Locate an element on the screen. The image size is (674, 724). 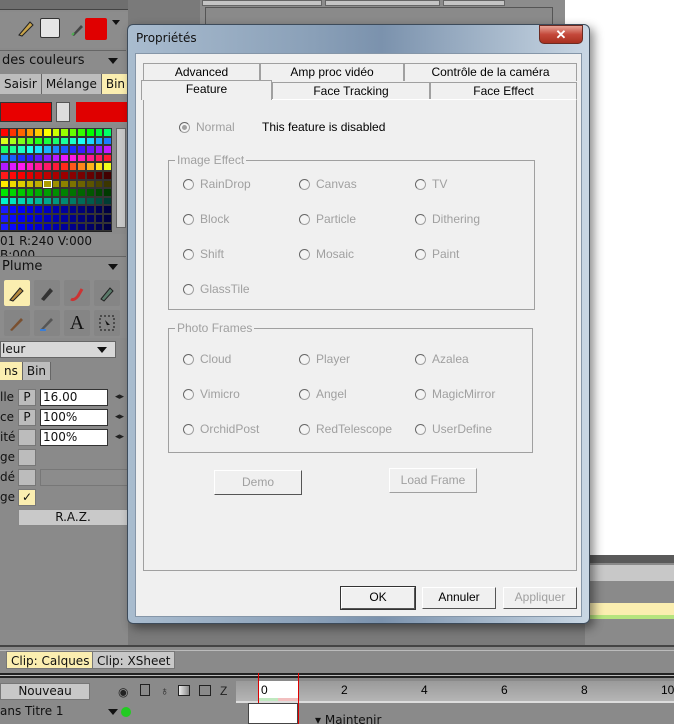
radio-option: Cloud is located at coordinates (207, 359).